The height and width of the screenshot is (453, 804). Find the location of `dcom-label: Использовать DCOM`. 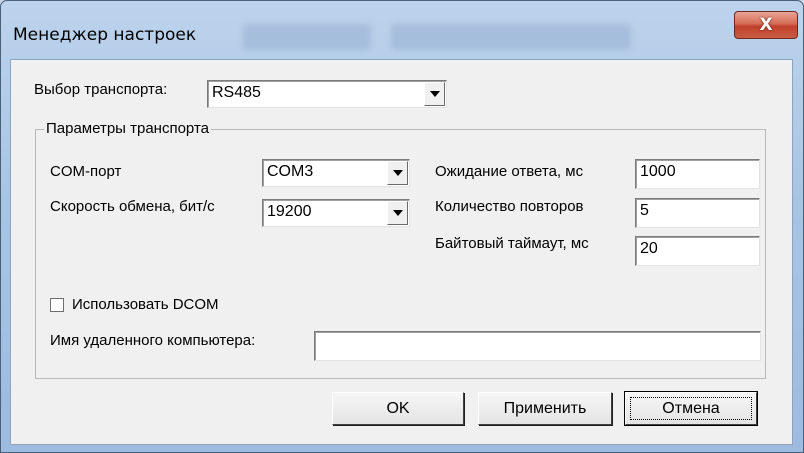

dcom-label: Использовать DCOM is located at coordinates (145, 304).